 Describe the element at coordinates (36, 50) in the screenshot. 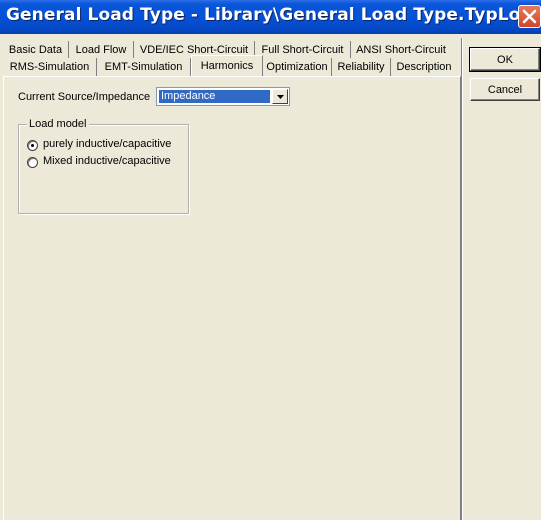

I see `tab-basic-data: Basic Data` at that location.